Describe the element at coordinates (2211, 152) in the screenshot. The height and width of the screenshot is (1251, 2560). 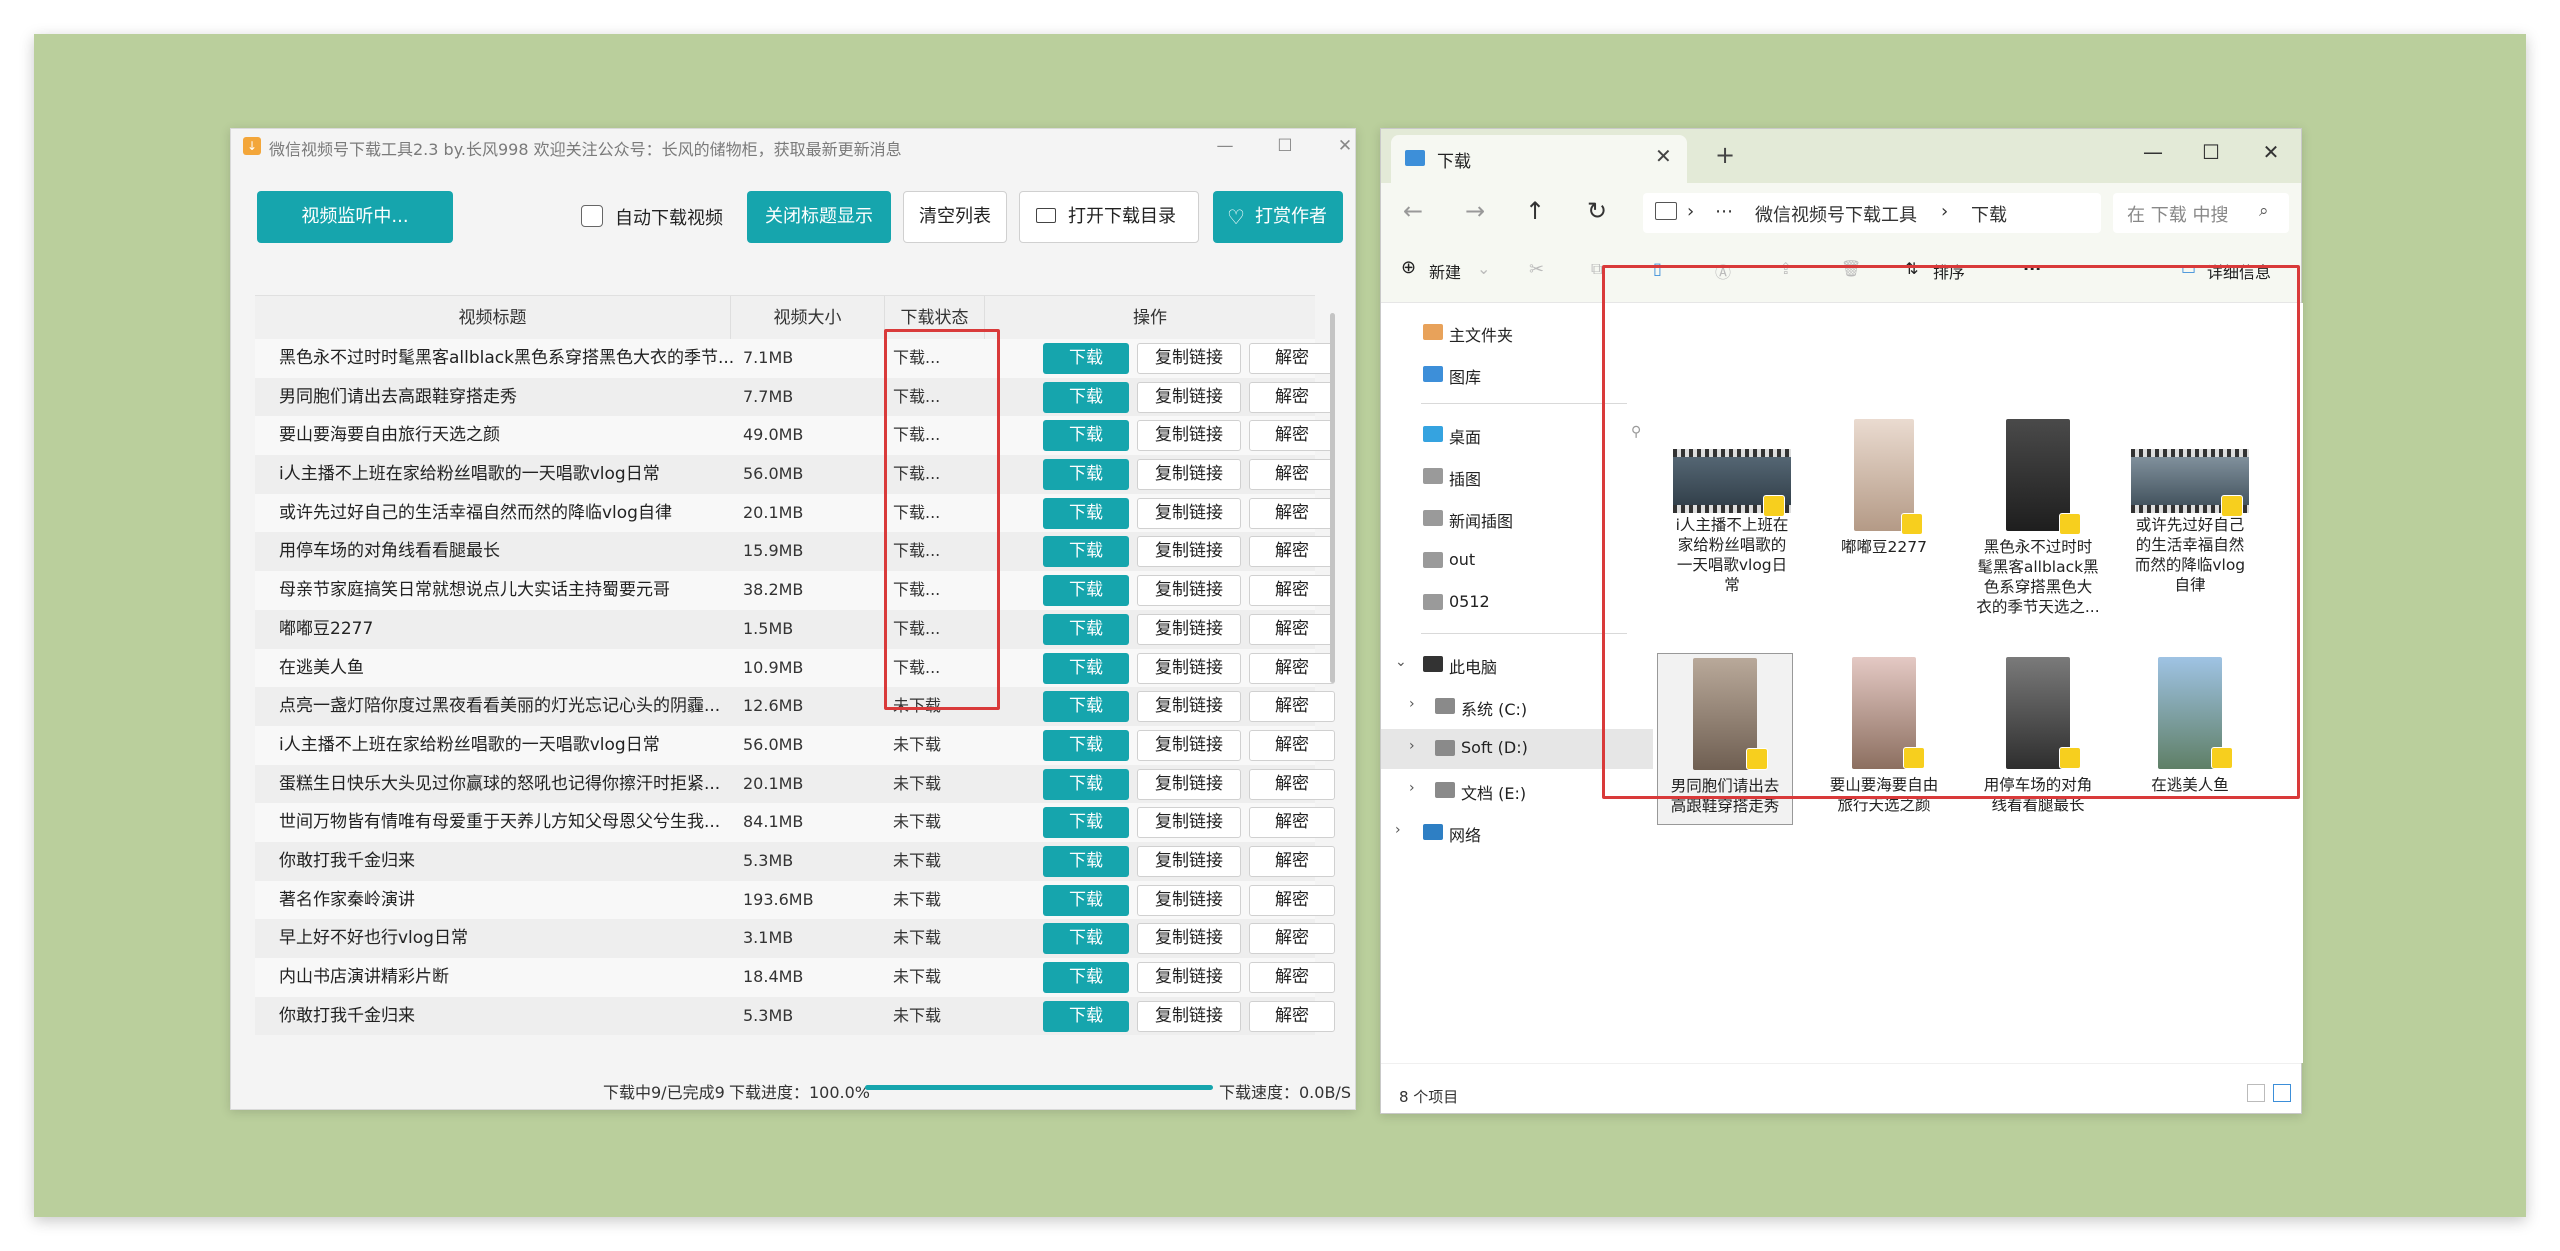
I see `explorer-maximize-button: ☐` at that location.